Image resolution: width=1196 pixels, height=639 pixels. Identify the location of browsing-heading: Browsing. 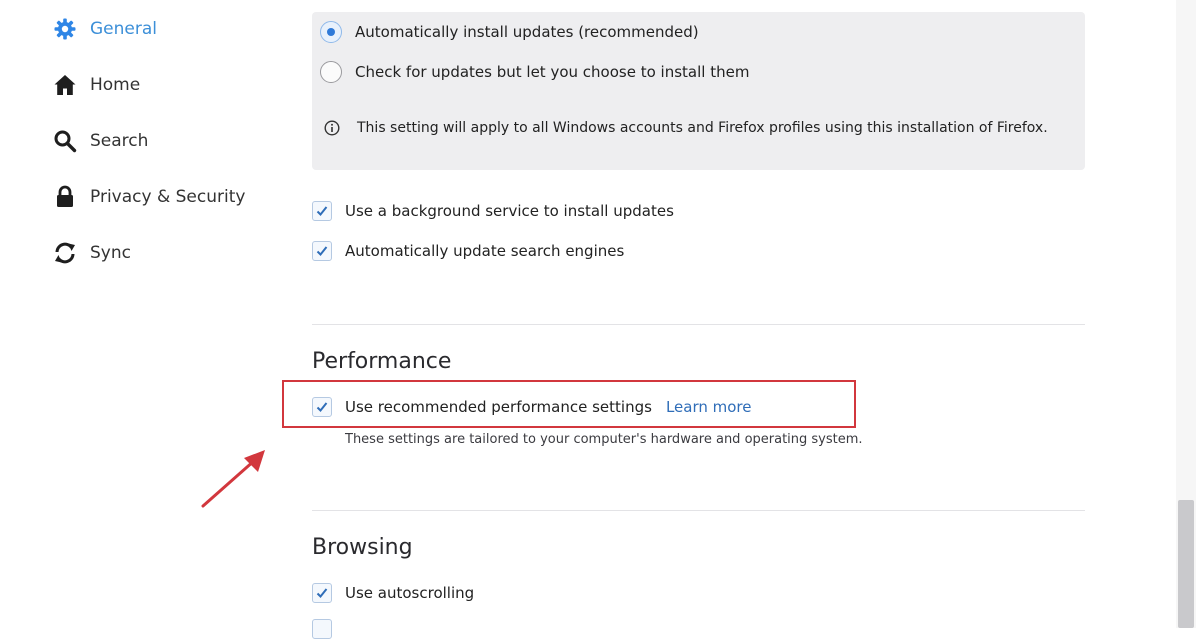
(362, 547).